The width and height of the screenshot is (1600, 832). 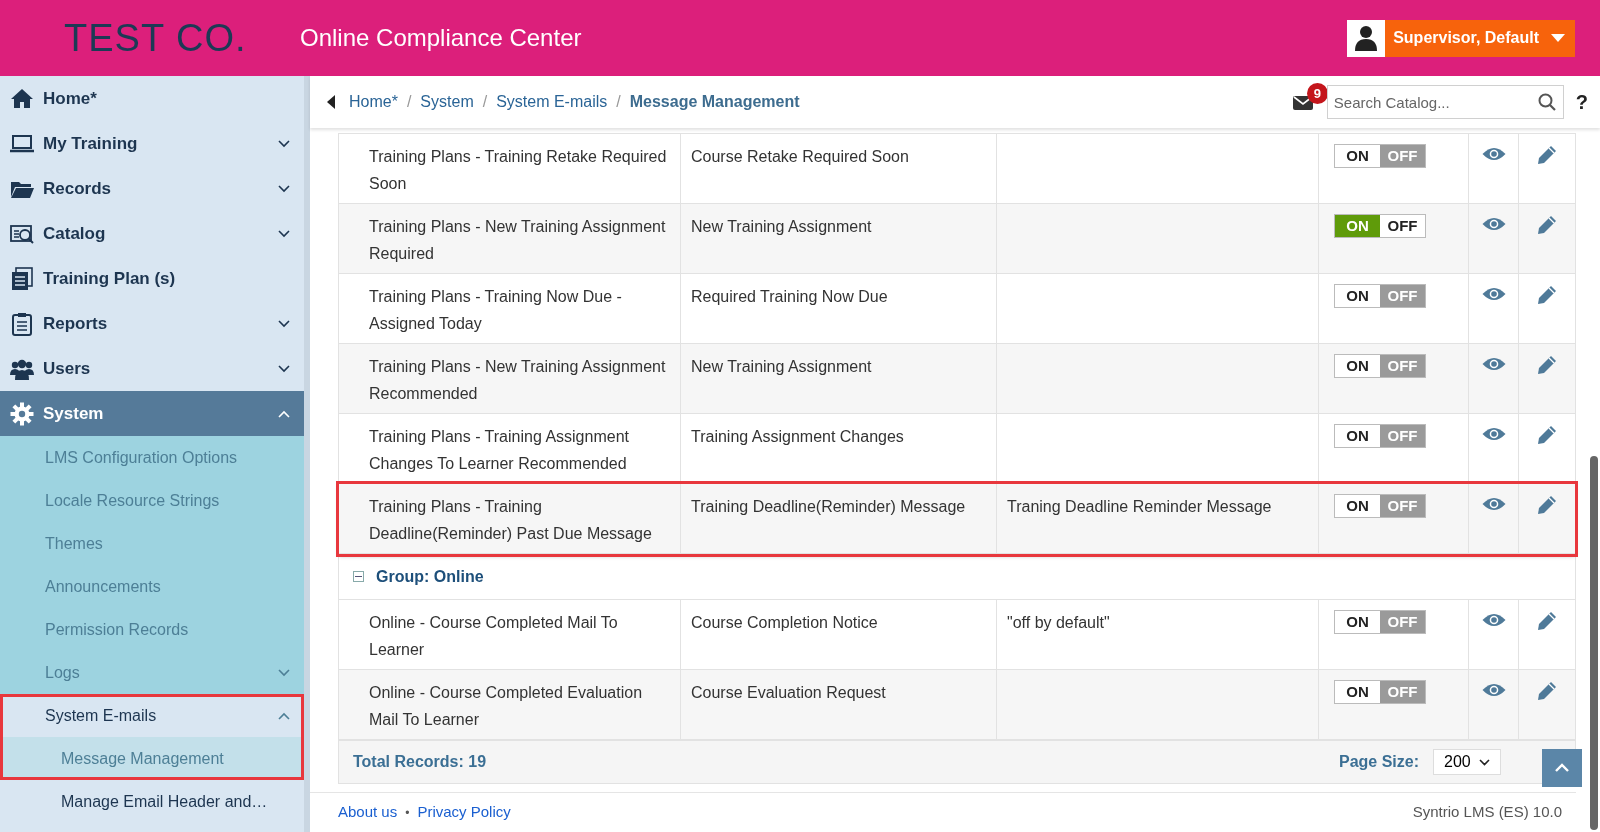 I want to click on breadcrumb-current: Message Management, so click(x=714, y=102).